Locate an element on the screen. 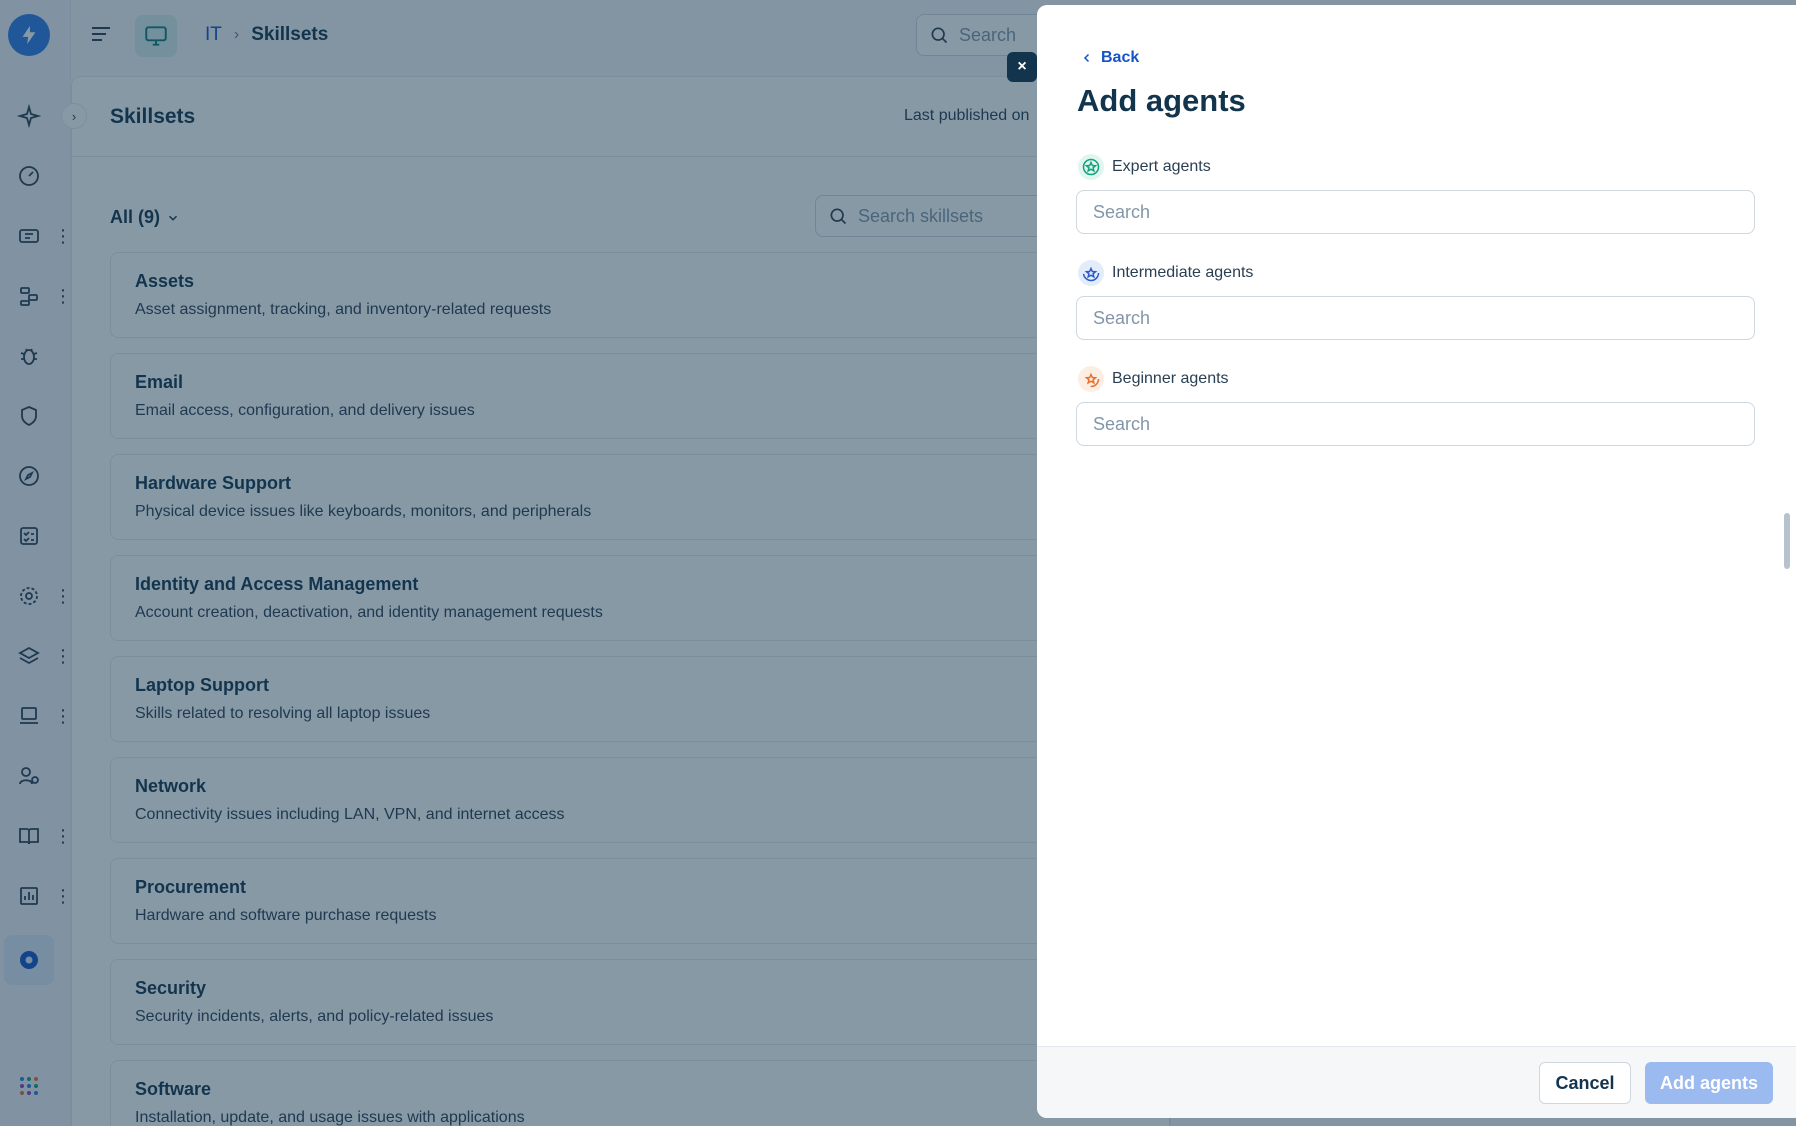  close-drawer-button: × is located at coordinates (1022, 67).